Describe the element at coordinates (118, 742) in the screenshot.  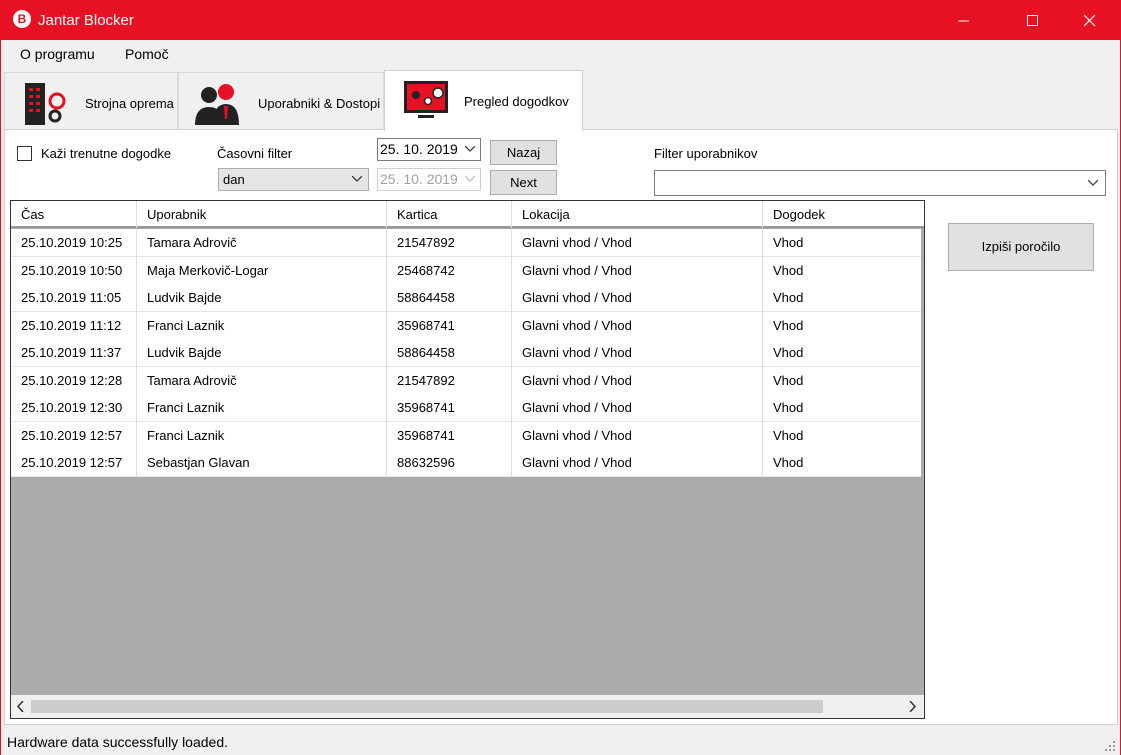
I see `status-text: Hardware data successfully loaded.` at that location.